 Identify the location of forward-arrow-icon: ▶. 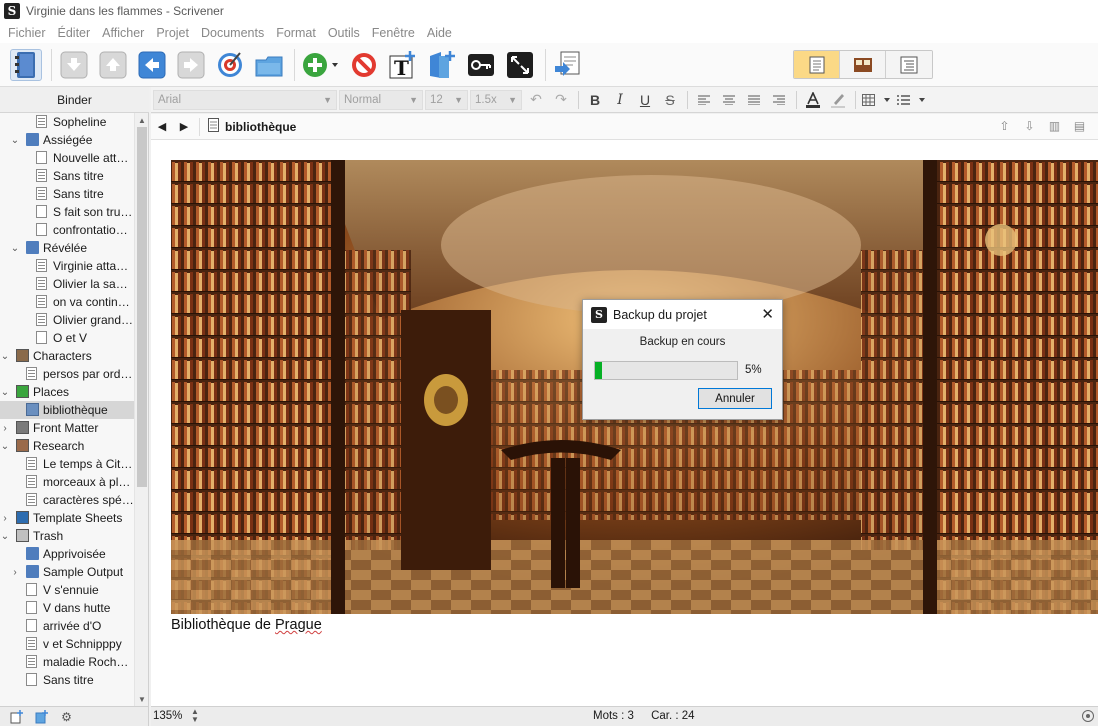
(184, 126).